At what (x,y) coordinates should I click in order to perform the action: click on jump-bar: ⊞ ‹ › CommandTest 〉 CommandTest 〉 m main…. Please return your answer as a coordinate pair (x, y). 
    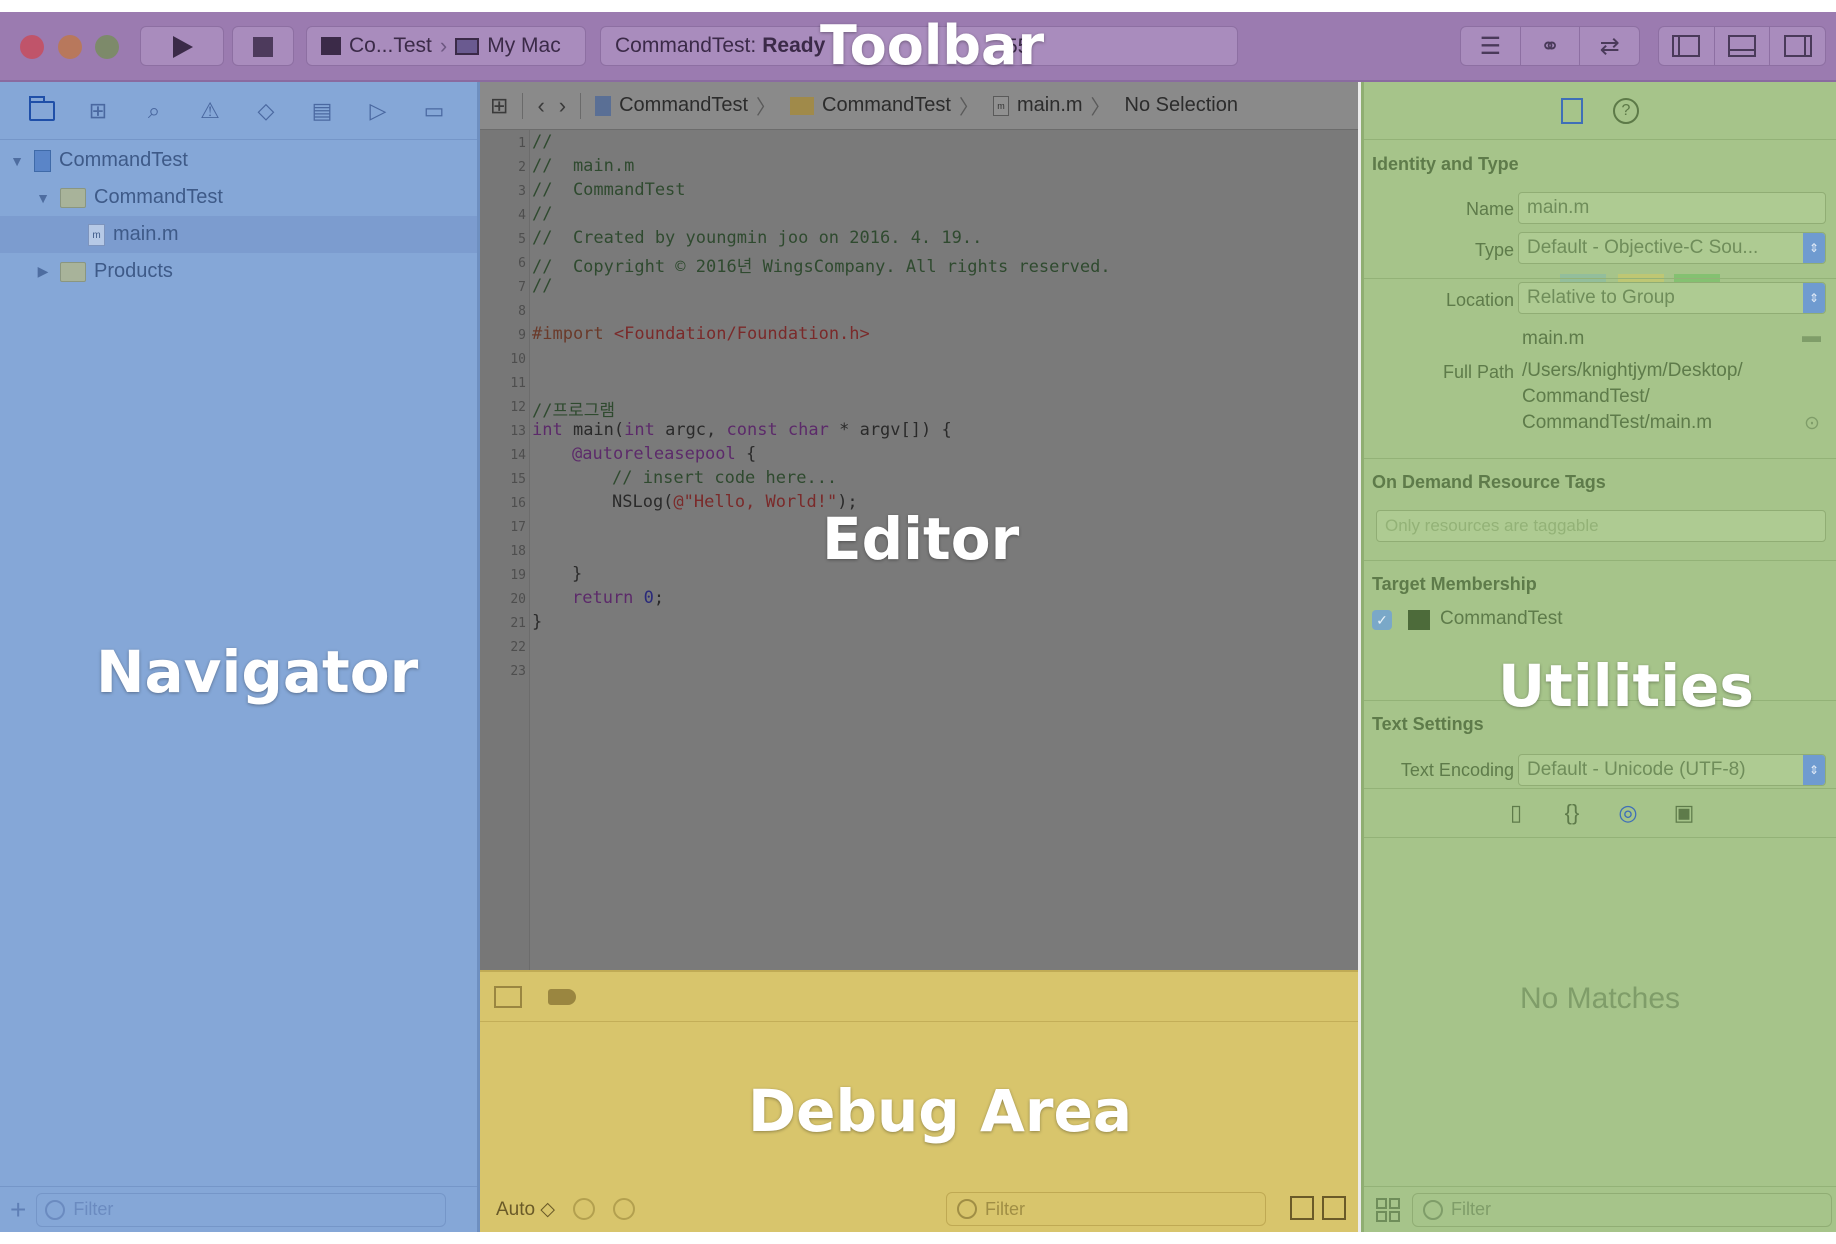
    Looking at the image, I should click on (919, 106).